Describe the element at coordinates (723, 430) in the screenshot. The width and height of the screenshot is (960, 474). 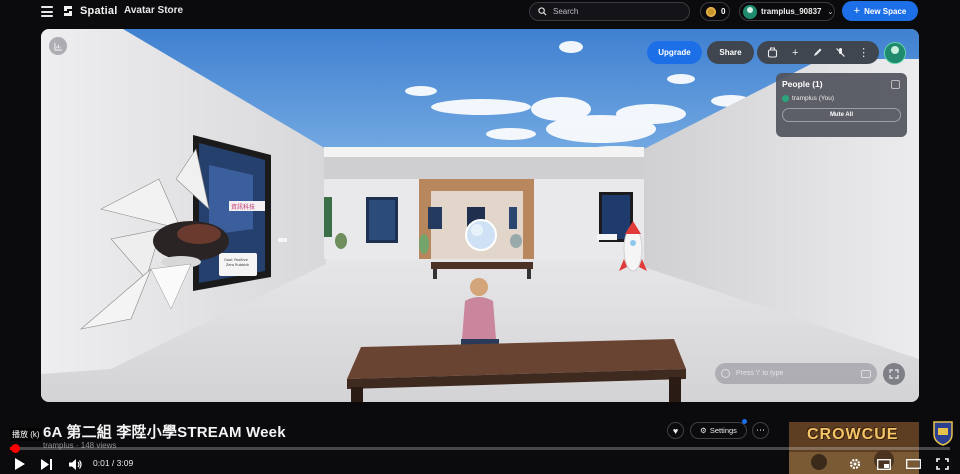
I see `settings-label: Settings` at that location.